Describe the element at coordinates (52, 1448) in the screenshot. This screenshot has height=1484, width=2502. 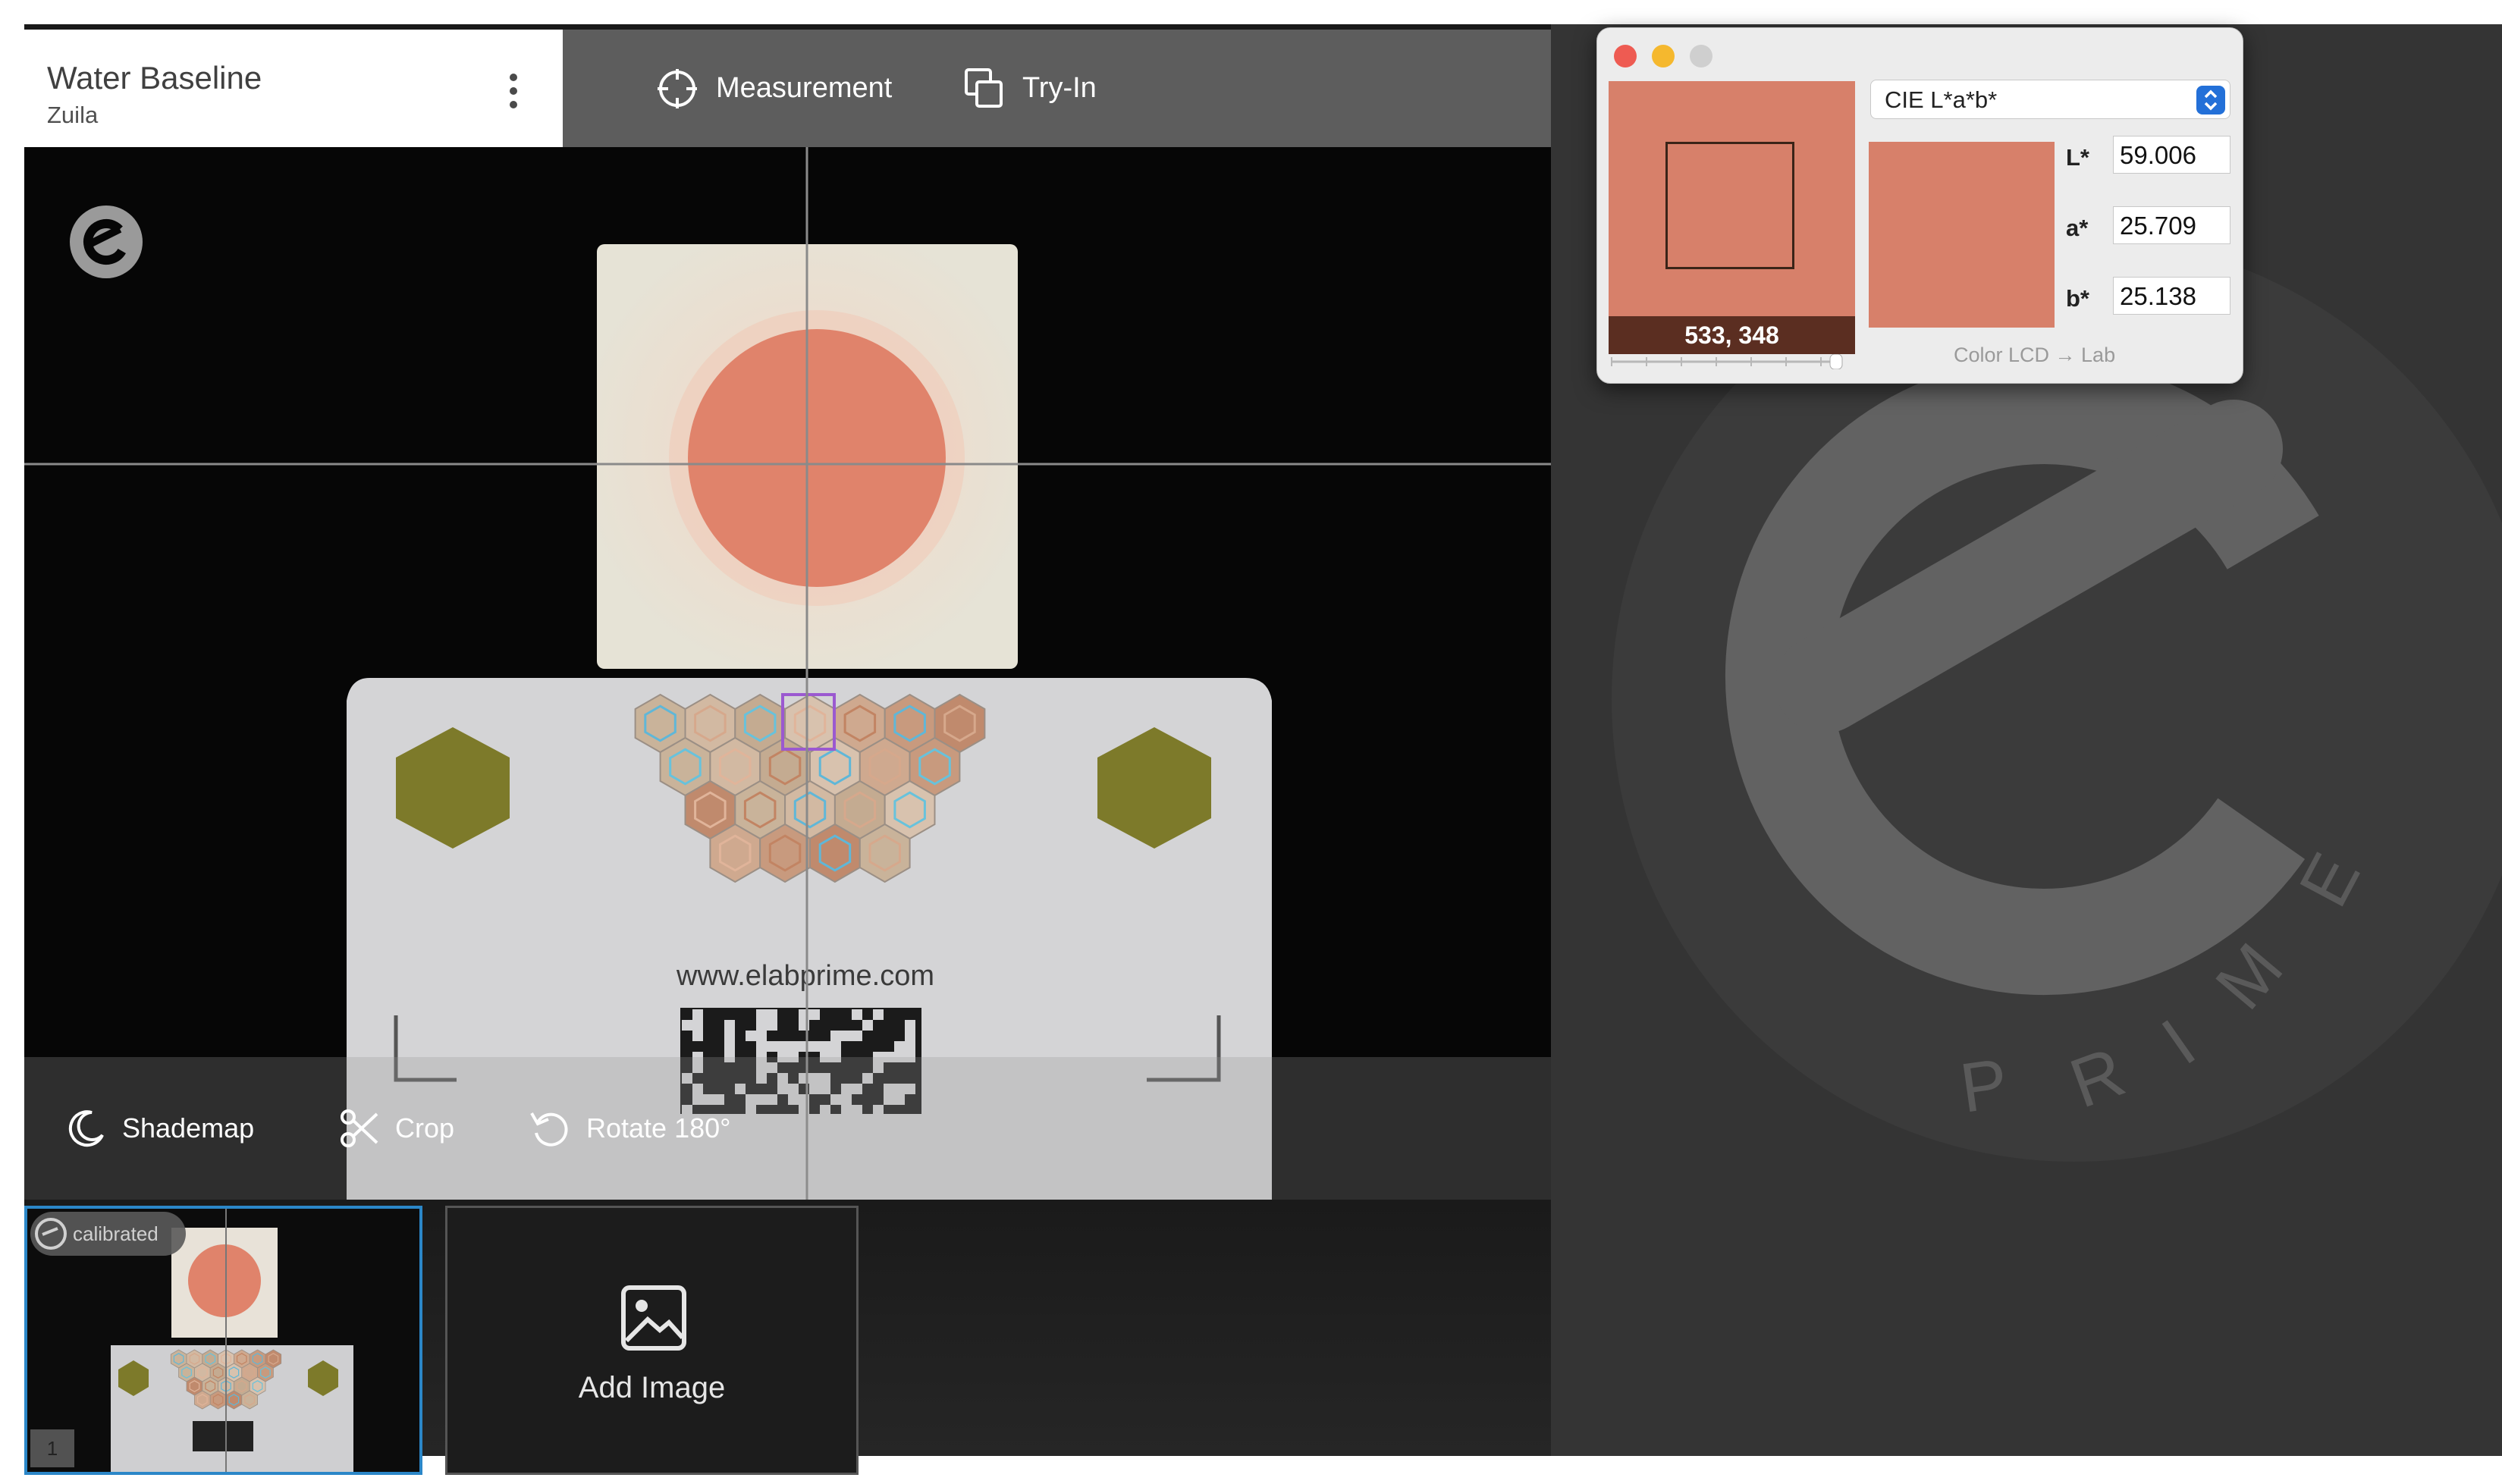
I see `thumbnail-index: 1` at that location.